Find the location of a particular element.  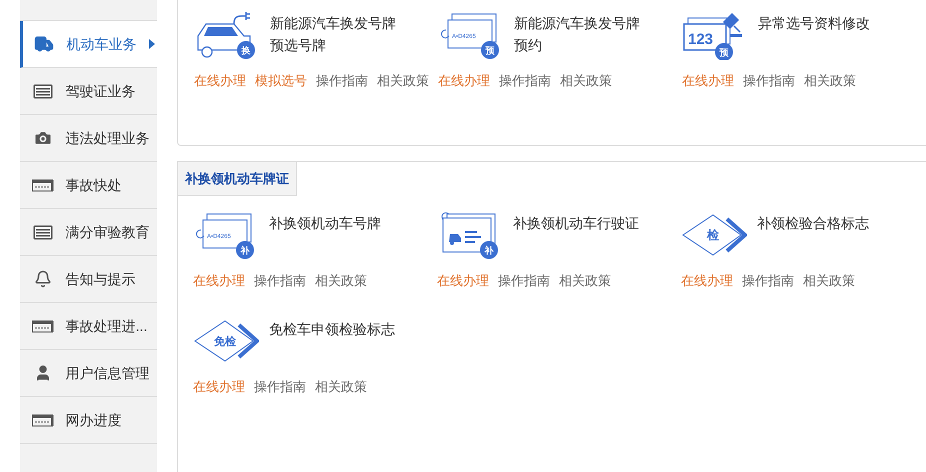

caret-icon is located at coordinates (152, 44).